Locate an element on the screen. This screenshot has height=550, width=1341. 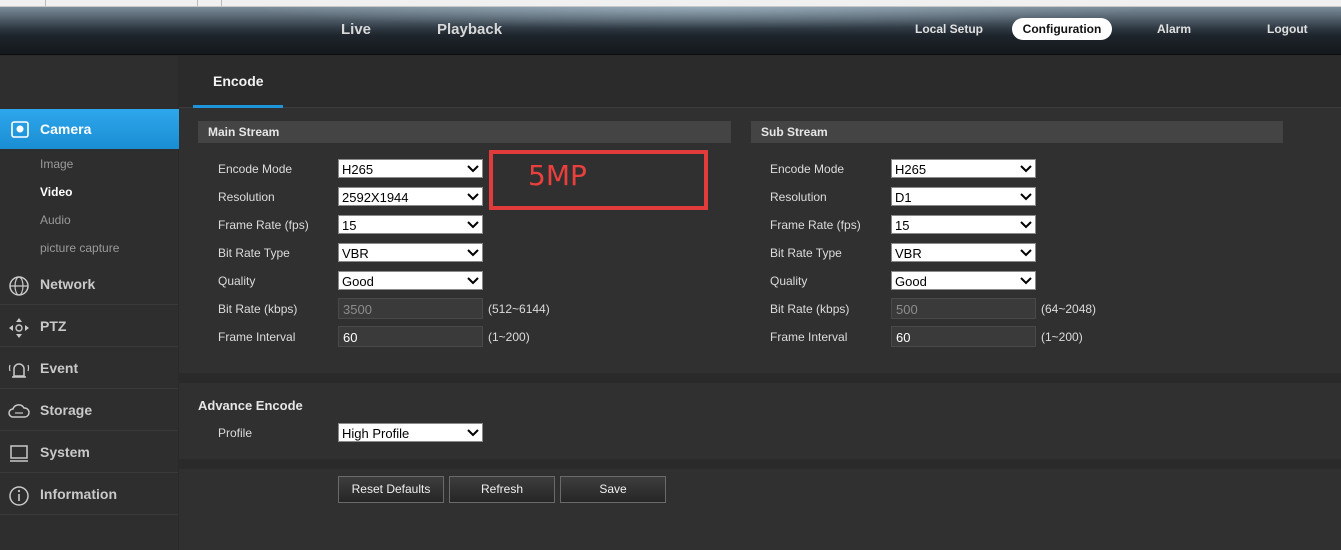
sidebar-item-network: Network is located at coordinates (89, 284).